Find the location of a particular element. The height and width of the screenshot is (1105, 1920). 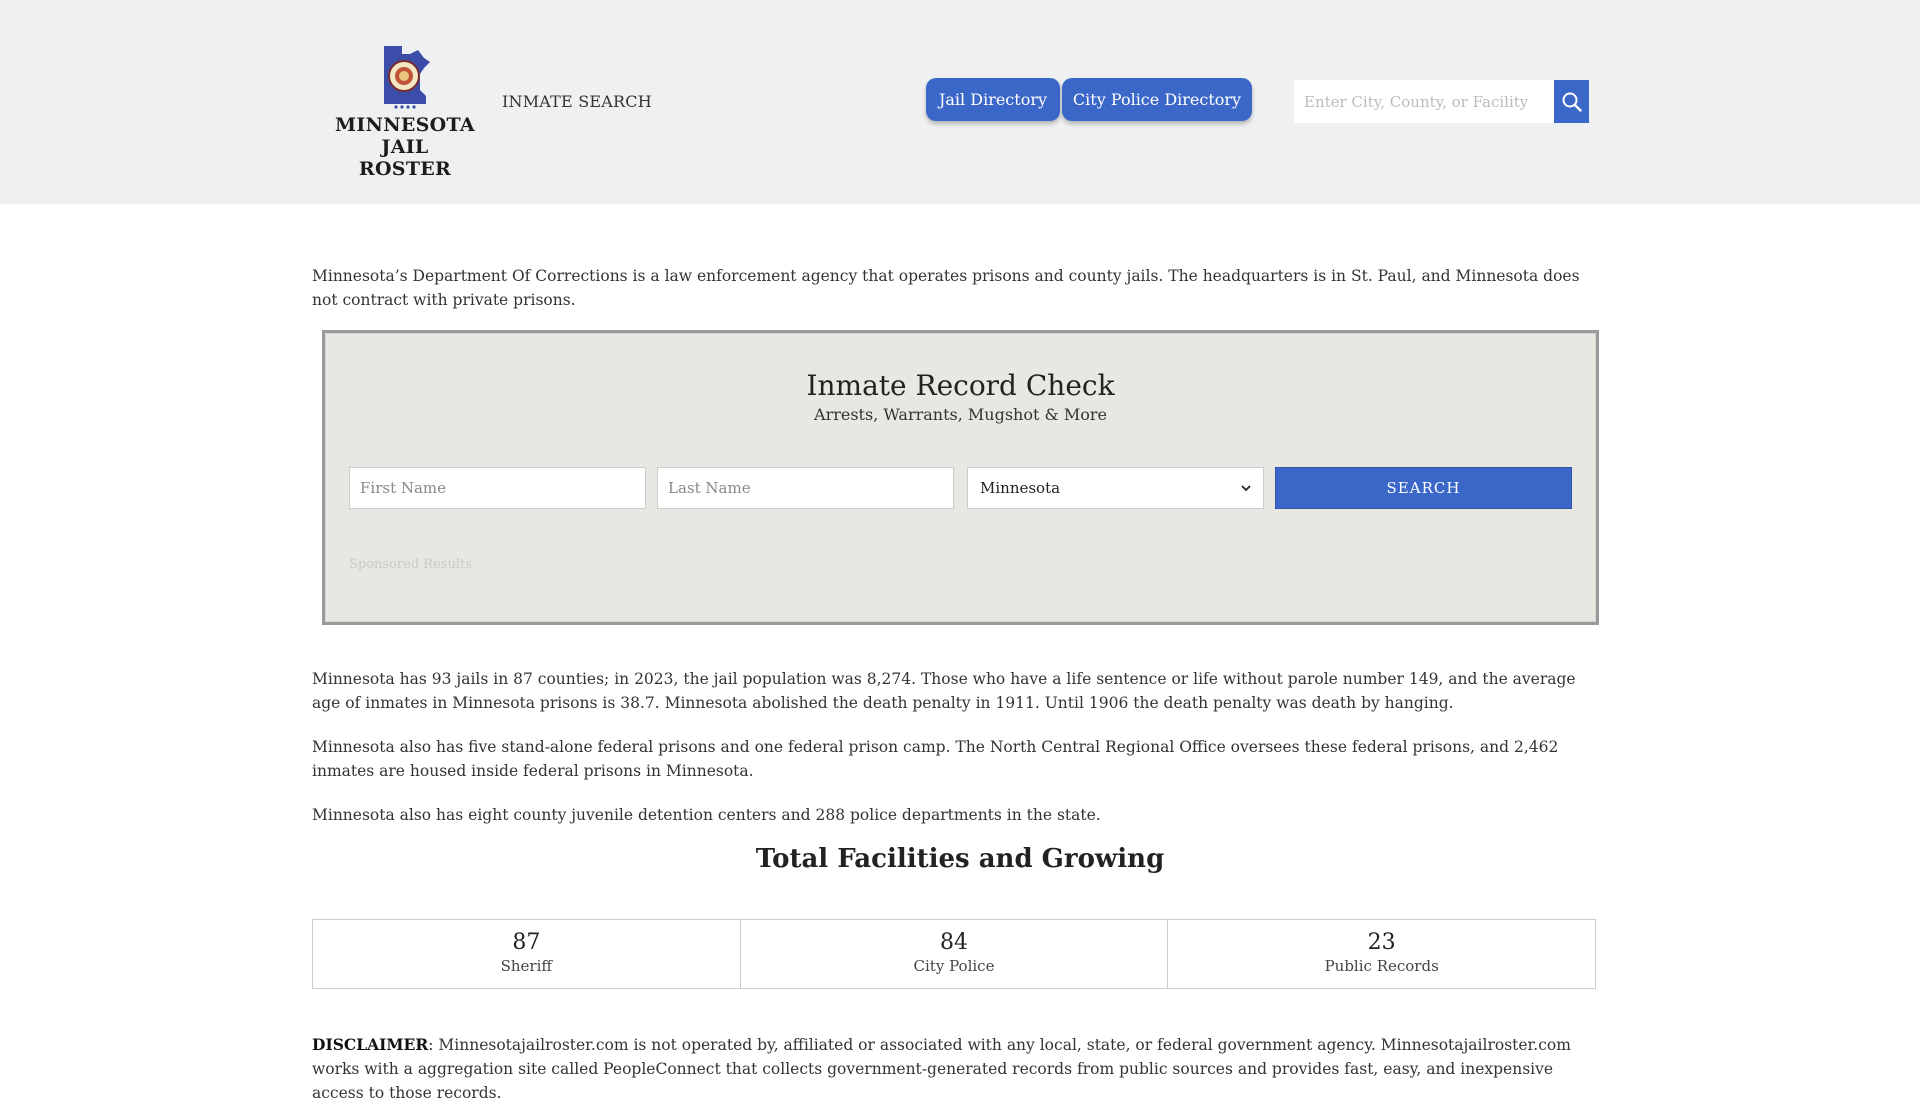

logo-line-1: MINNESOTA is located at coordinates (405, 125).